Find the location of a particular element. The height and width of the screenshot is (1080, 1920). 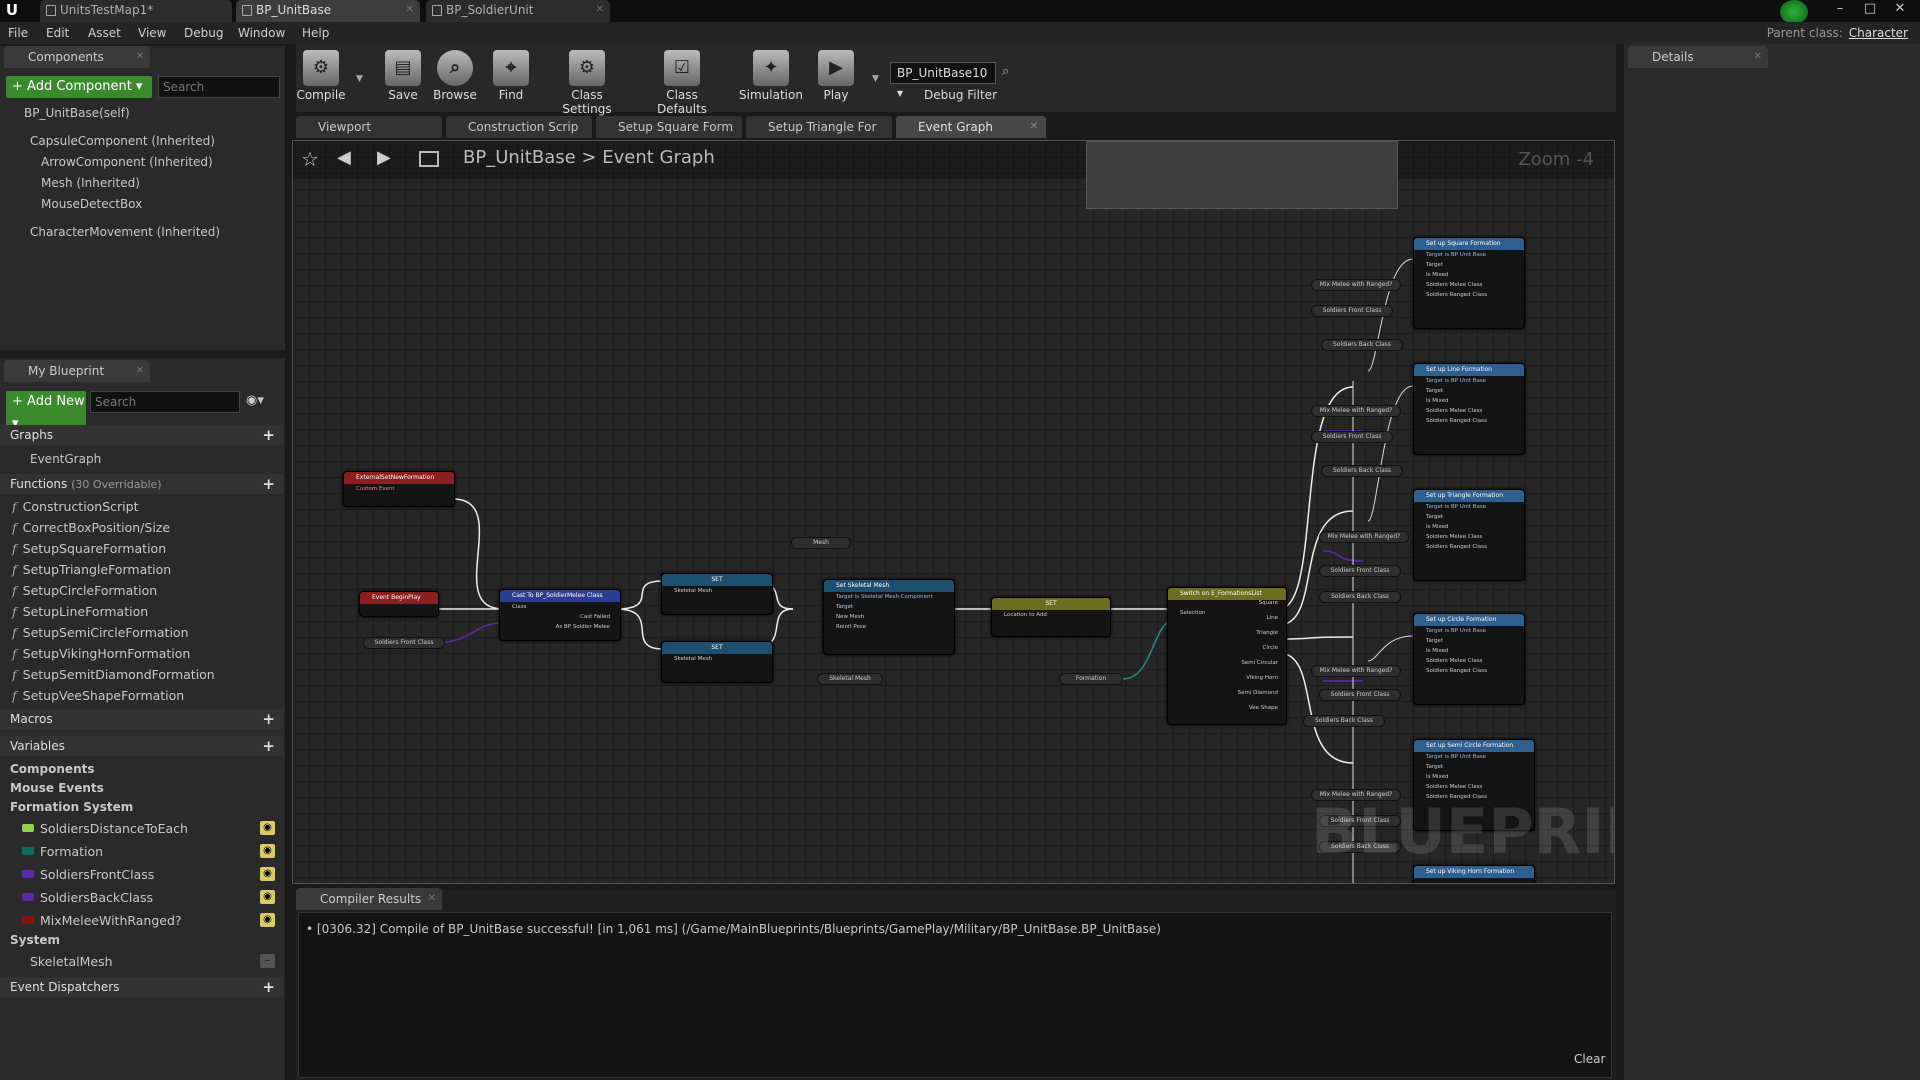

view-options-icon: ◉▾ is located at coordinates (255, 400).